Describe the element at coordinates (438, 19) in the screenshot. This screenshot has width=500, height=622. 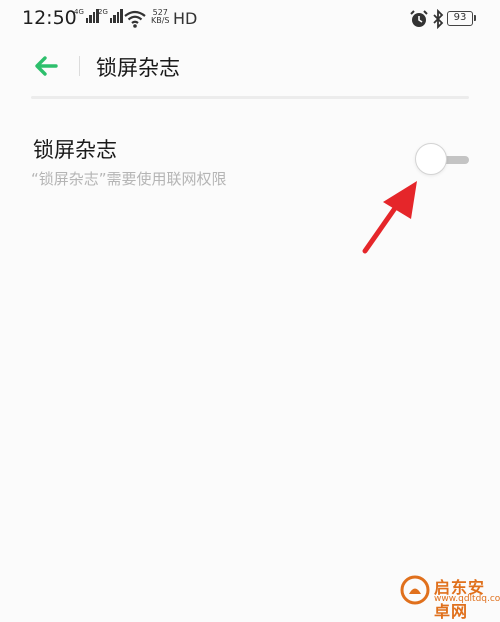
I see `bluetooth-icon` at that location.